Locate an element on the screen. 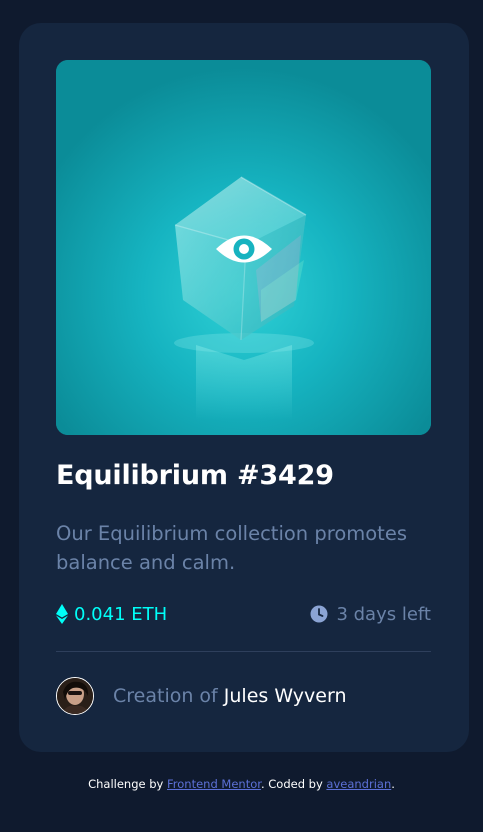  price: 0.041 ETH is located at coordinates (111, 614).